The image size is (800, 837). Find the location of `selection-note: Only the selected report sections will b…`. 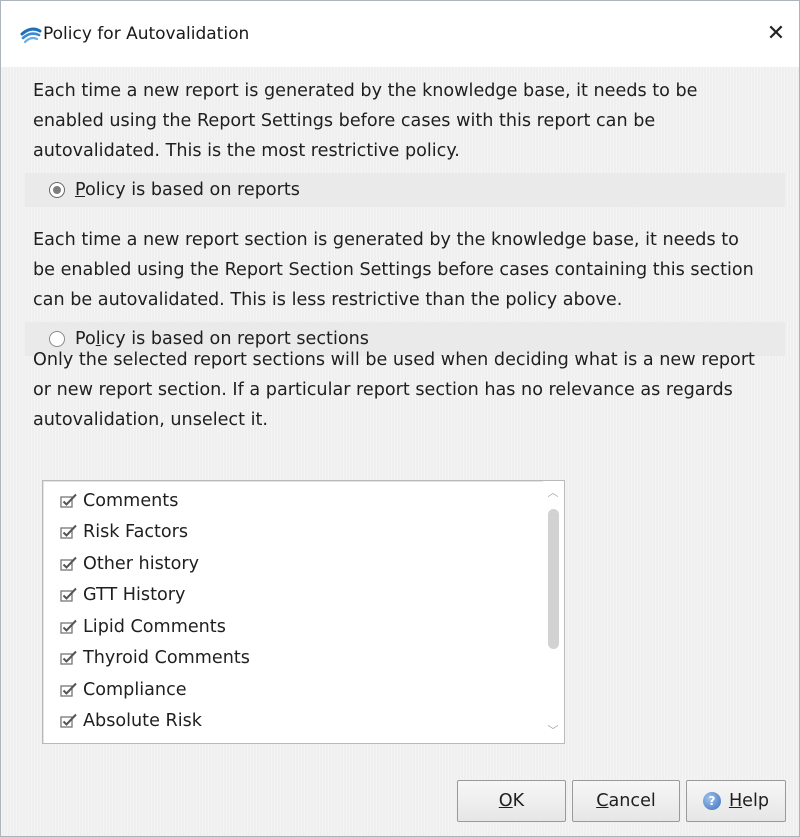

selection-note: Only the selected report sections will b… is located at coordinates (403, 390).